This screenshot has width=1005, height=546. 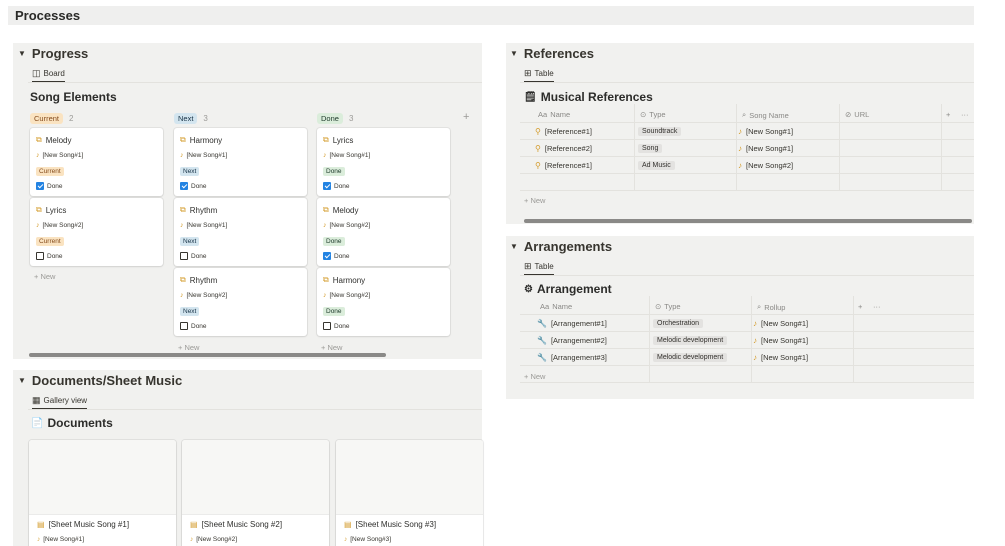 I want to click on column-divider, so click(x=736, y=147).